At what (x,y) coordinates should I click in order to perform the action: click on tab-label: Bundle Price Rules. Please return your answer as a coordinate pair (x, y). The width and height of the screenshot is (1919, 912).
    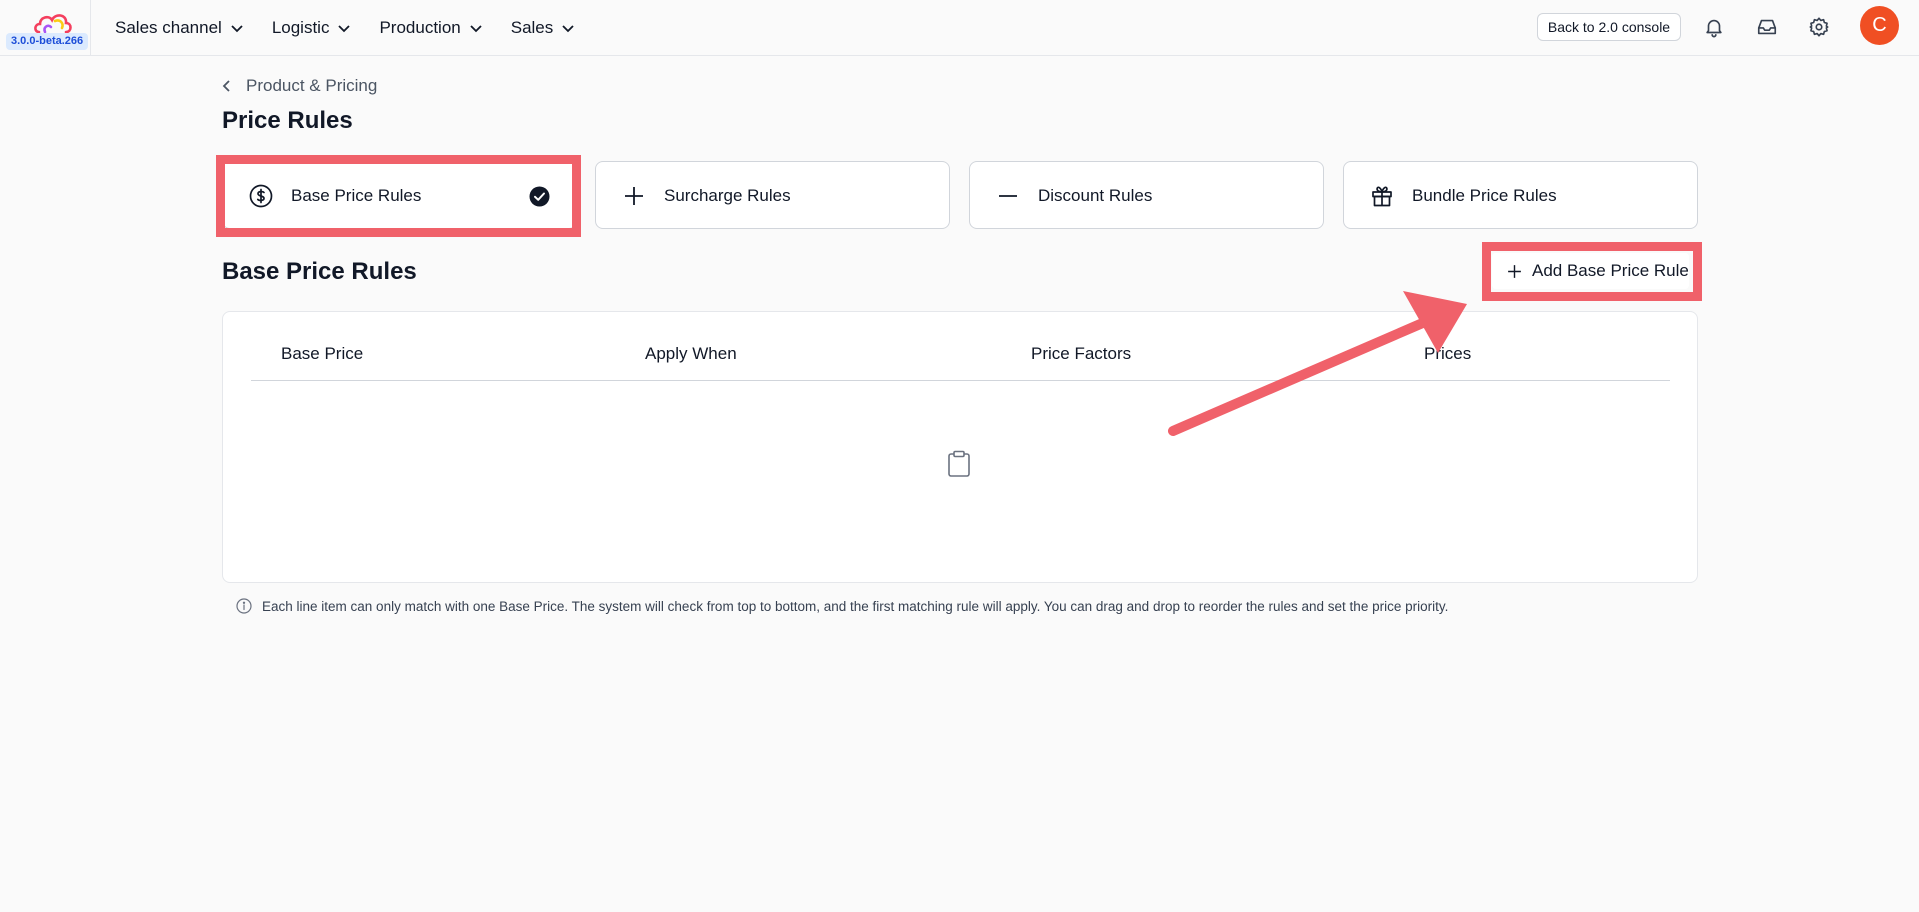
    Looking at the image, I should click on (1484, 195).